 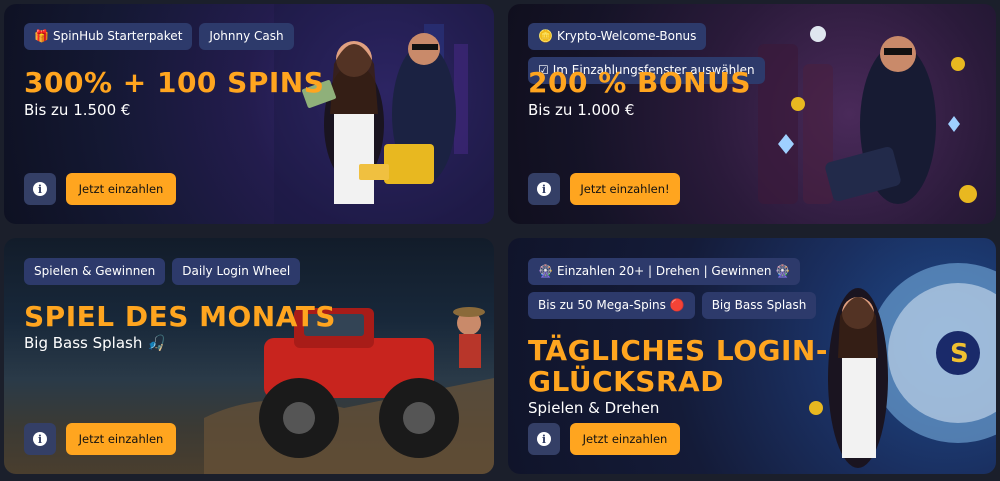 I want to click on promo-subline: Big Bass Splash 🎣, so click(x=95, y=343).